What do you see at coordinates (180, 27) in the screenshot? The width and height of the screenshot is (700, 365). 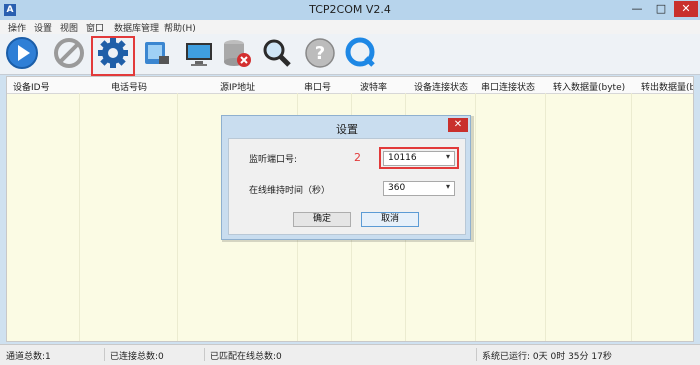 I see `menu-help: 帮助(H)` at bounding box center [180, 27].